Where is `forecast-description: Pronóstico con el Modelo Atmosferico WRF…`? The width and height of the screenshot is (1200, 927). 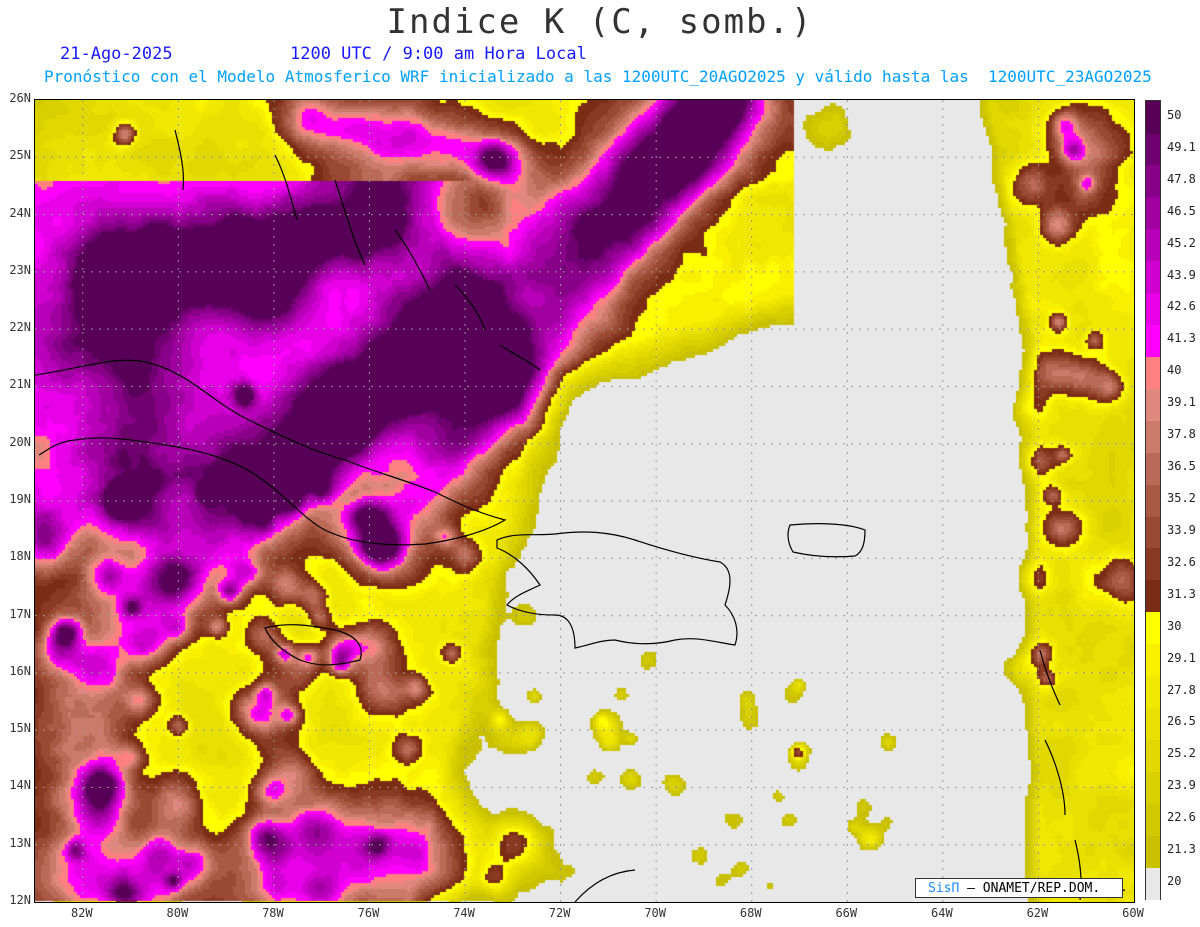 forecast-description: Pronóstico con el Modelo Atmosferico WRF… is located at coordinates (598, 76).